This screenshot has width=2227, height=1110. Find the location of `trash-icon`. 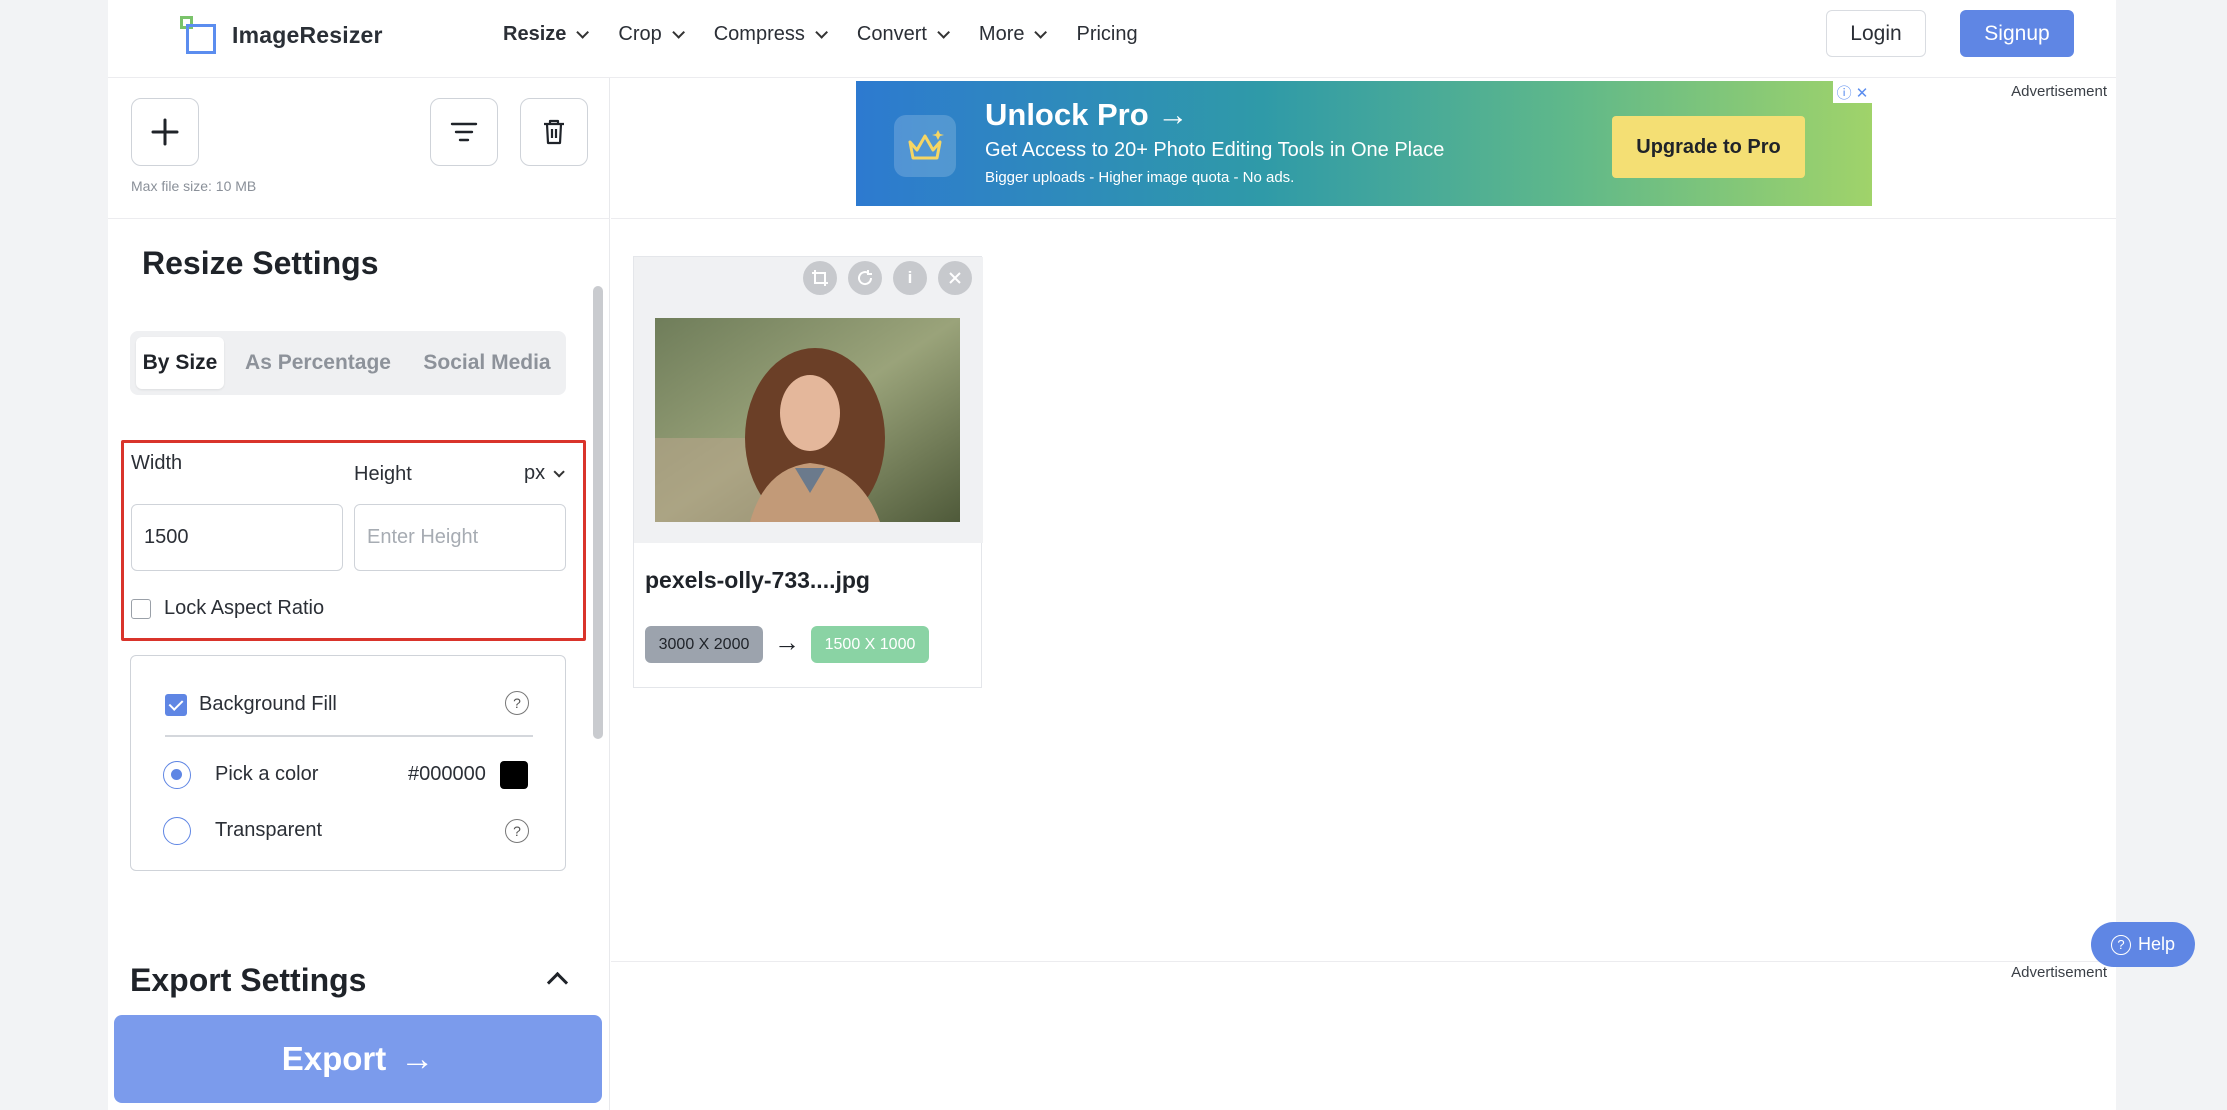

trash-icon is located at coordinates (554, 132).